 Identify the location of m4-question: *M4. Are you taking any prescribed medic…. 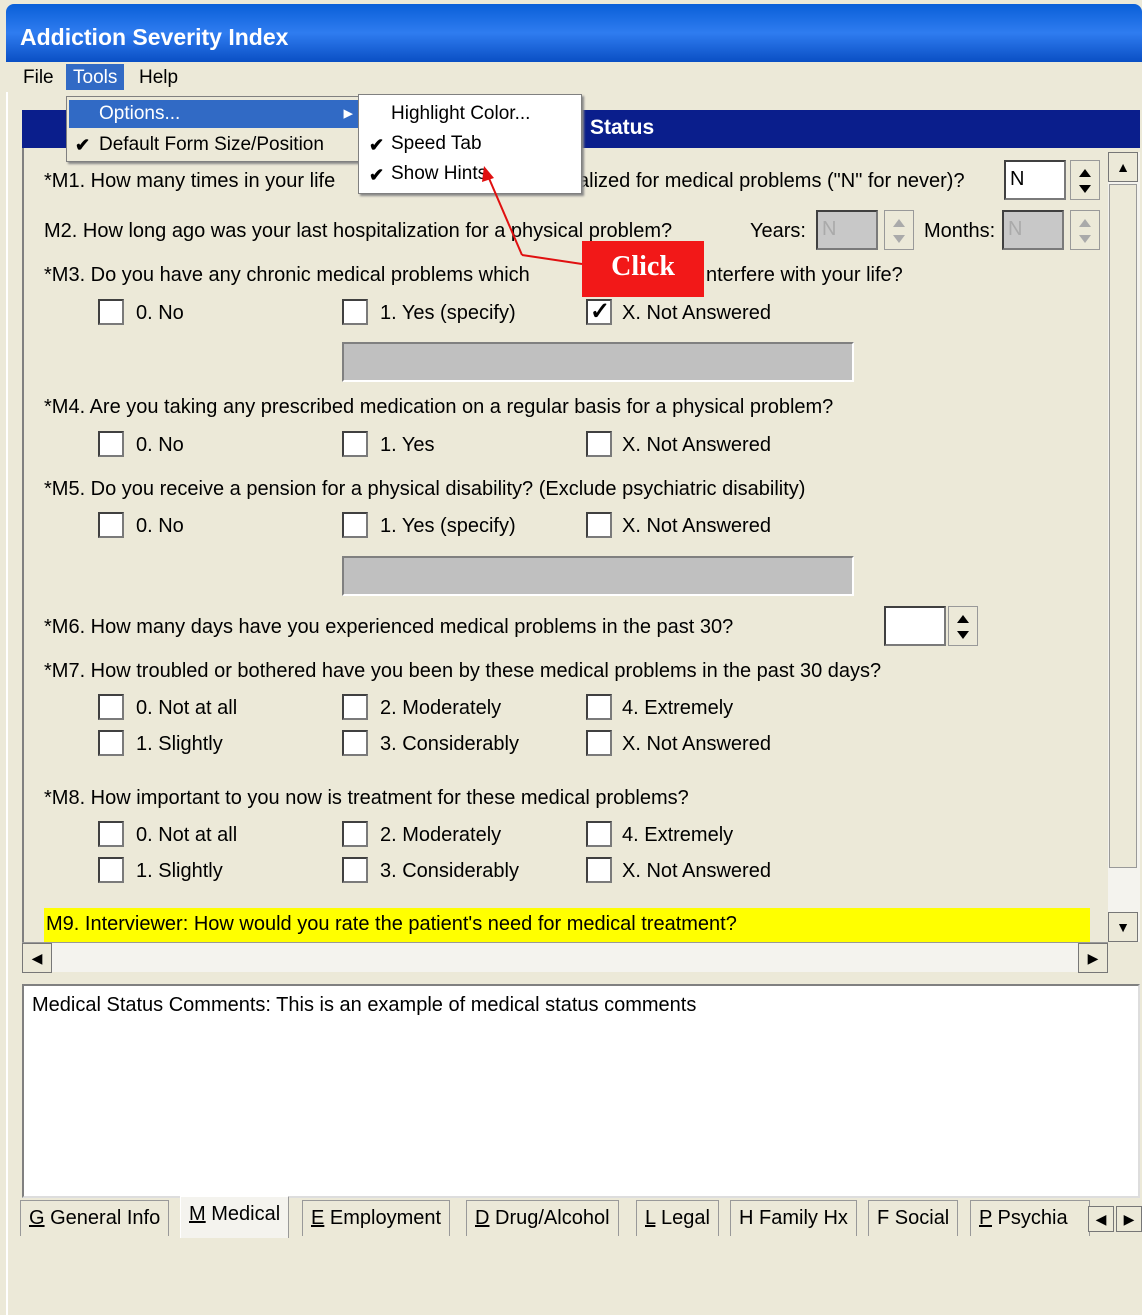
(439, 407).